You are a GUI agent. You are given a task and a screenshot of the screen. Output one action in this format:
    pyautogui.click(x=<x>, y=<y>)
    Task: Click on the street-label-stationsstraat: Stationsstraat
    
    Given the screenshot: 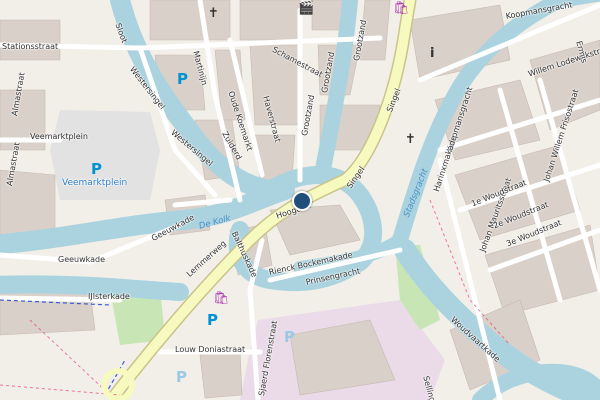 What is the action you would take?
    pyautogui.click(x=30, y=46)
    